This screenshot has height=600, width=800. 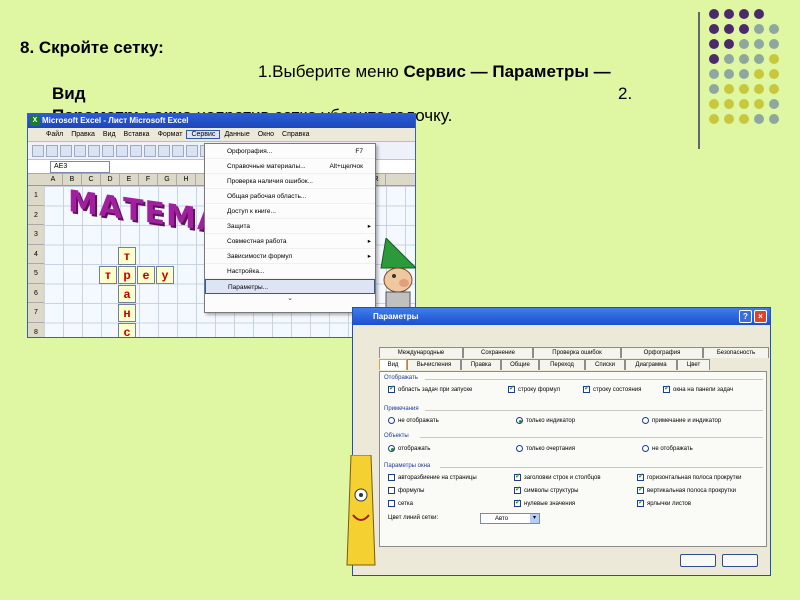 I want to click on radio-option: только очертания, so click(x=545, y=448).